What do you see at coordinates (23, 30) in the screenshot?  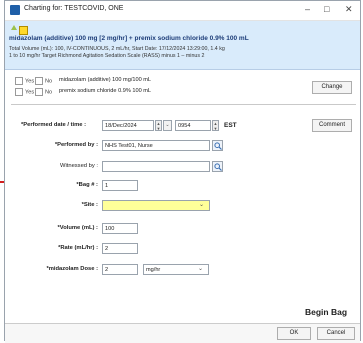 I see `warning-icon` at bounding box center [23, 30].